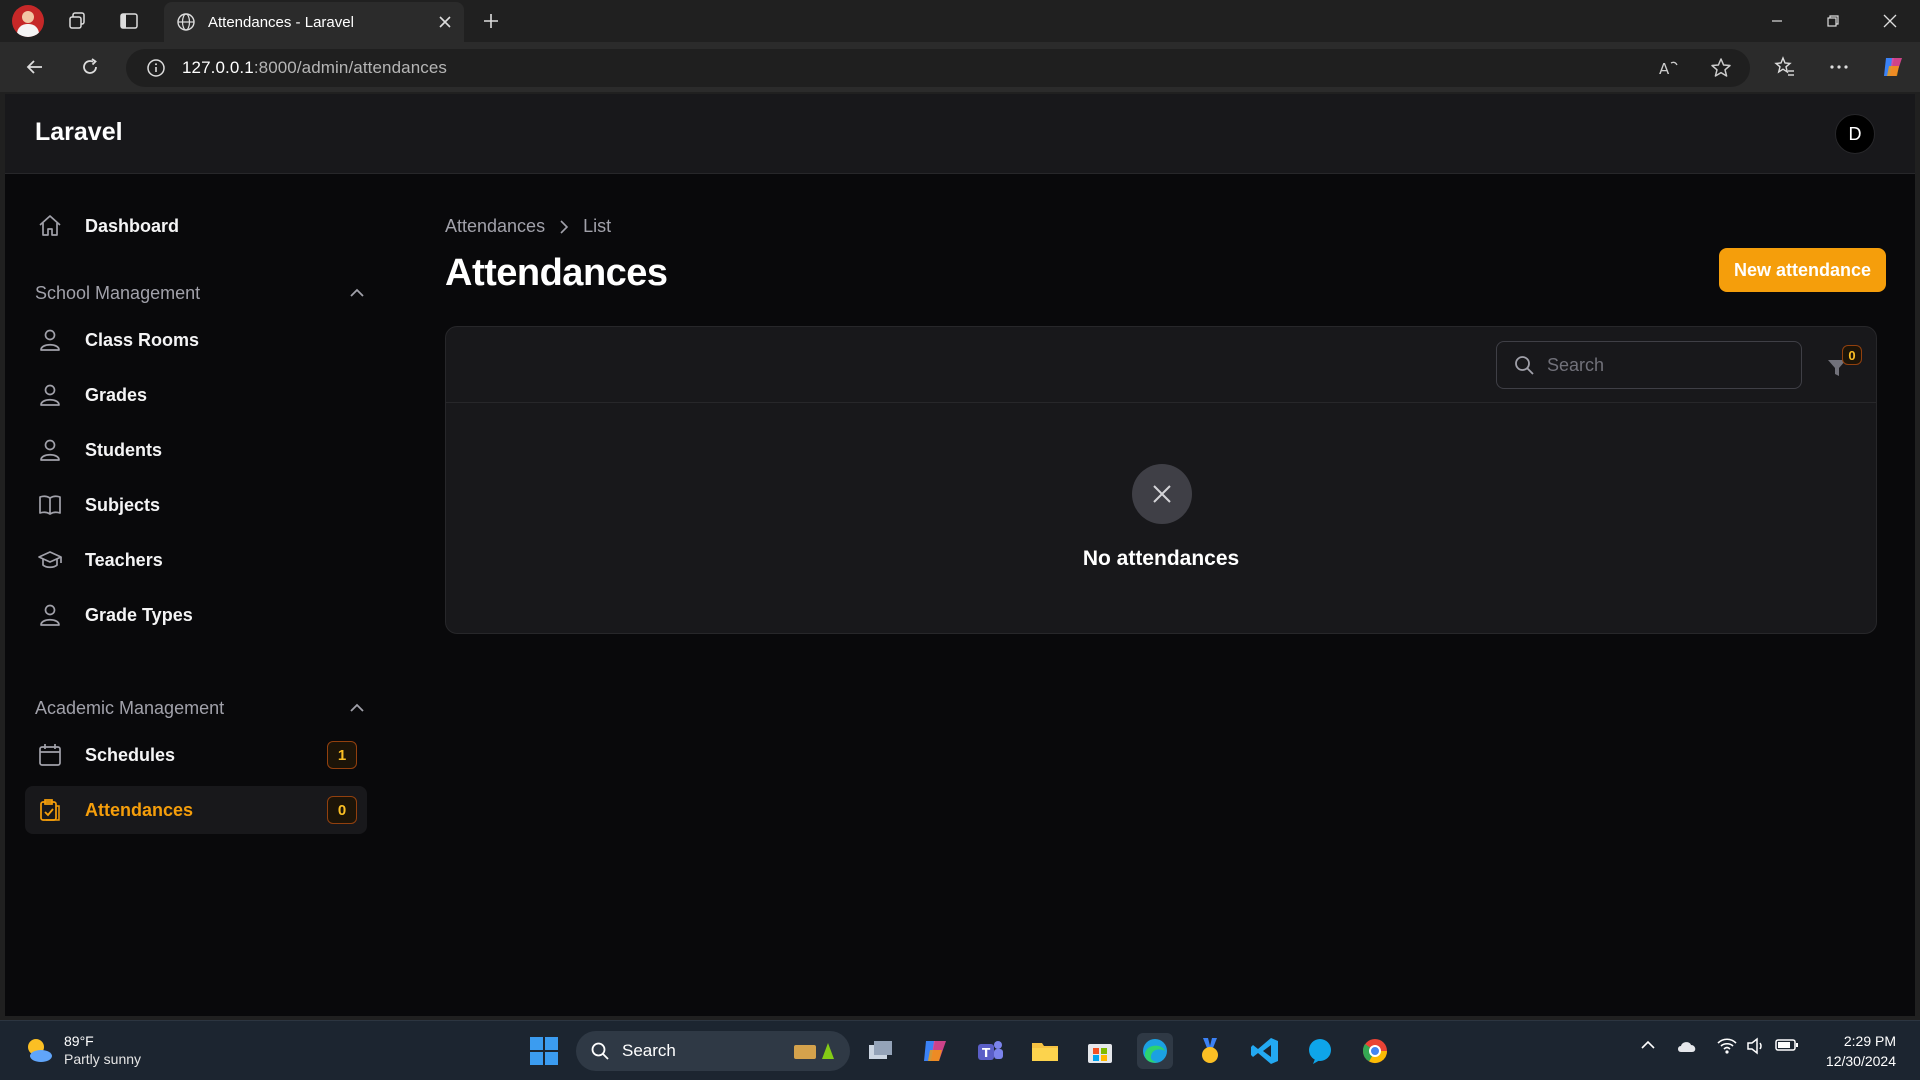  Describe the element at coordinates (1161, 365) in the screenshot. I see `table-toolbar: 0` at that location.